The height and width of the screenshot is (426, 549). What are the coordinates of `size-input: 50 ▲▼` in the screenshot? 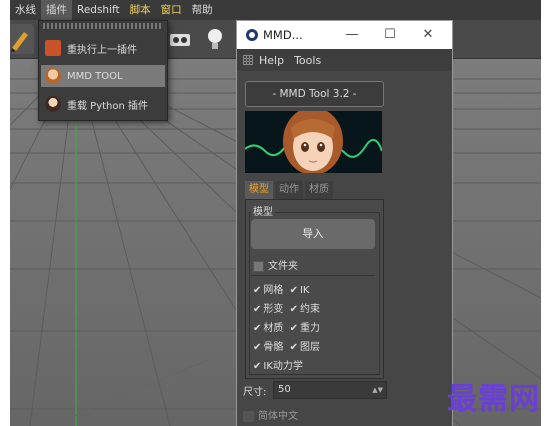 It's located at (330, 390).